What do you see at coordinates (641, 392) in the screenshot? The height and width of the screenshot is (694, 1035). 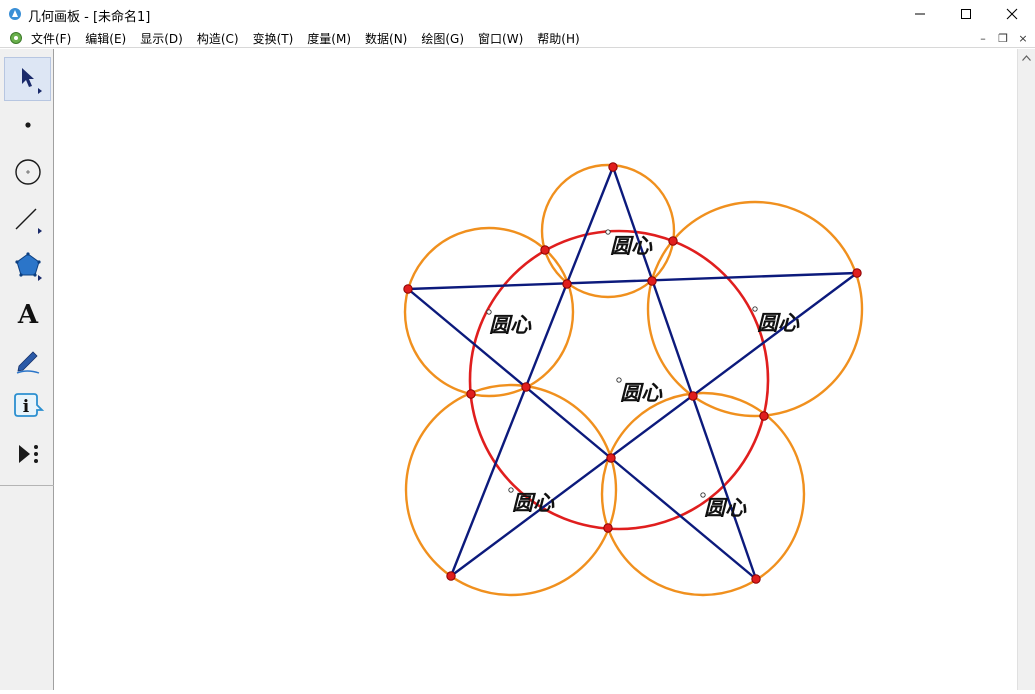 I see `center-label-4: 圆心` at bounding box center [641, 392].